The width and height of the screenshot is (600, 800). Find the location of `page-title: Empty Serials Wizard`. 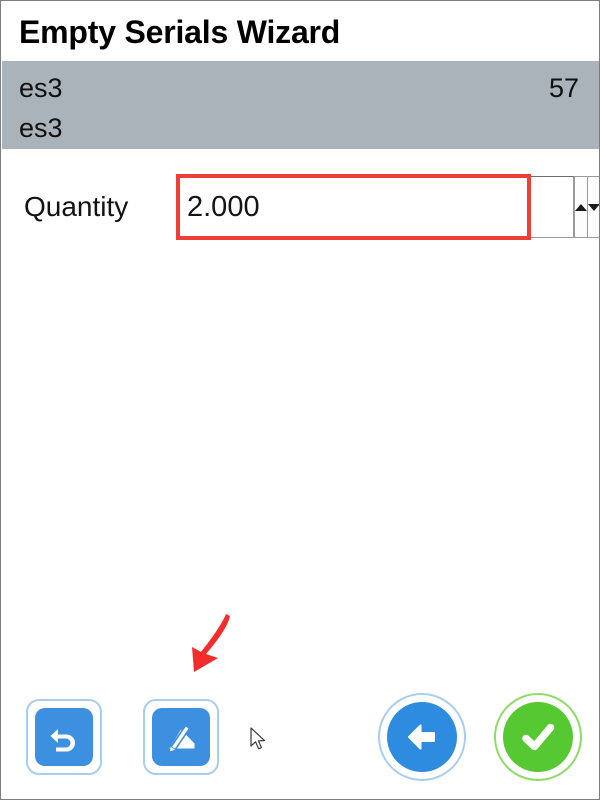

page-title: Empty Serials Wizard is located at coordinates (180, 31).